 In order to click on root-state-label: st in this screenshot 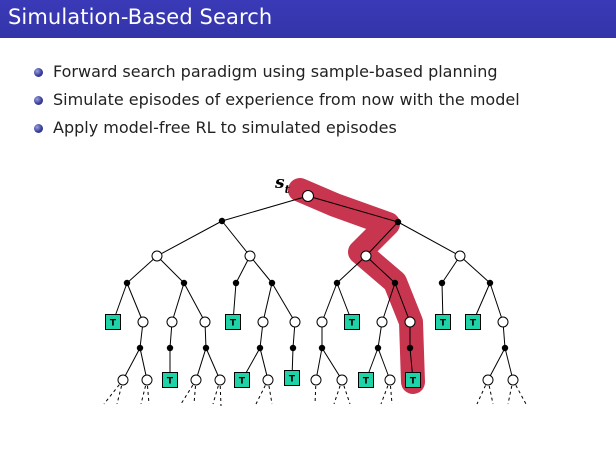, I will do `click(282, 184)`.